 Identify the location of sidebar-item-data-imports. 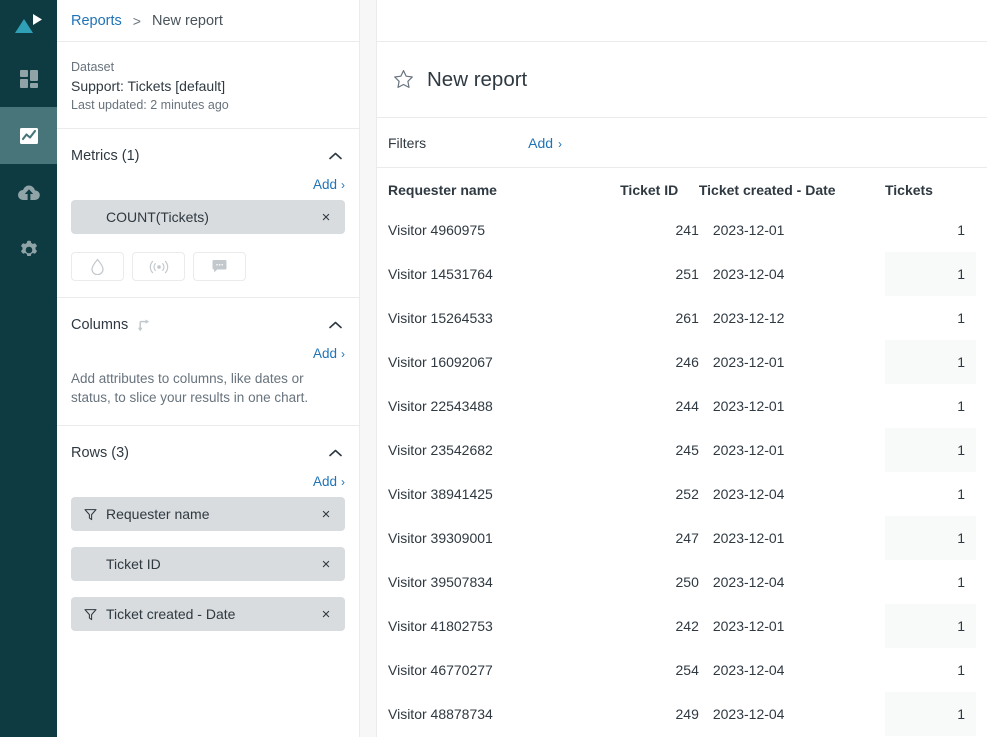
(28, 192).